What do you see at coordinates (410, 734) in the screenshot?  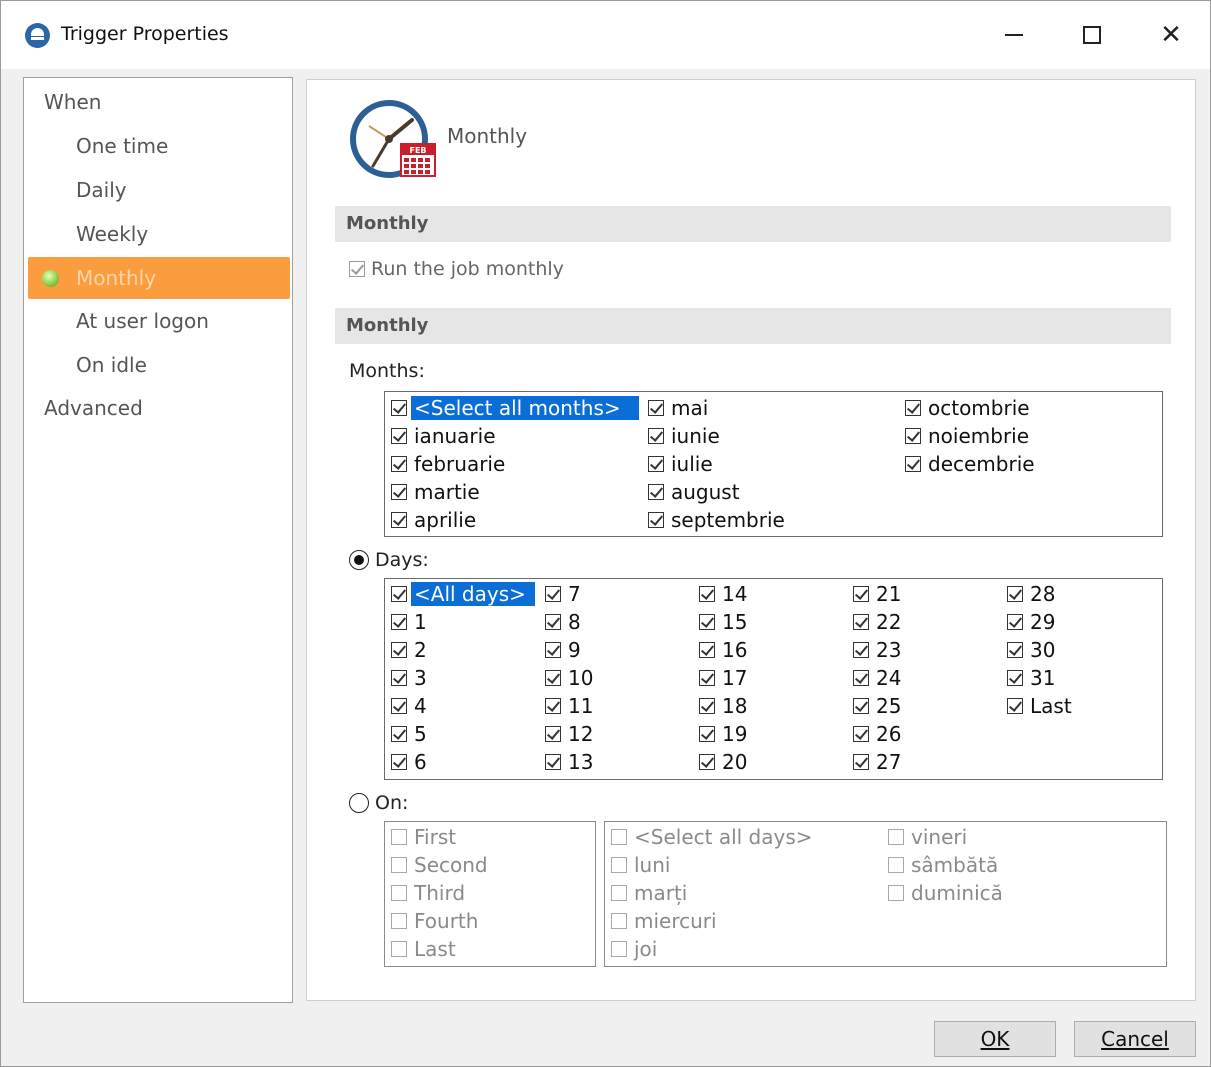 I see `day-item: 5` at bounding box center [410, 734].